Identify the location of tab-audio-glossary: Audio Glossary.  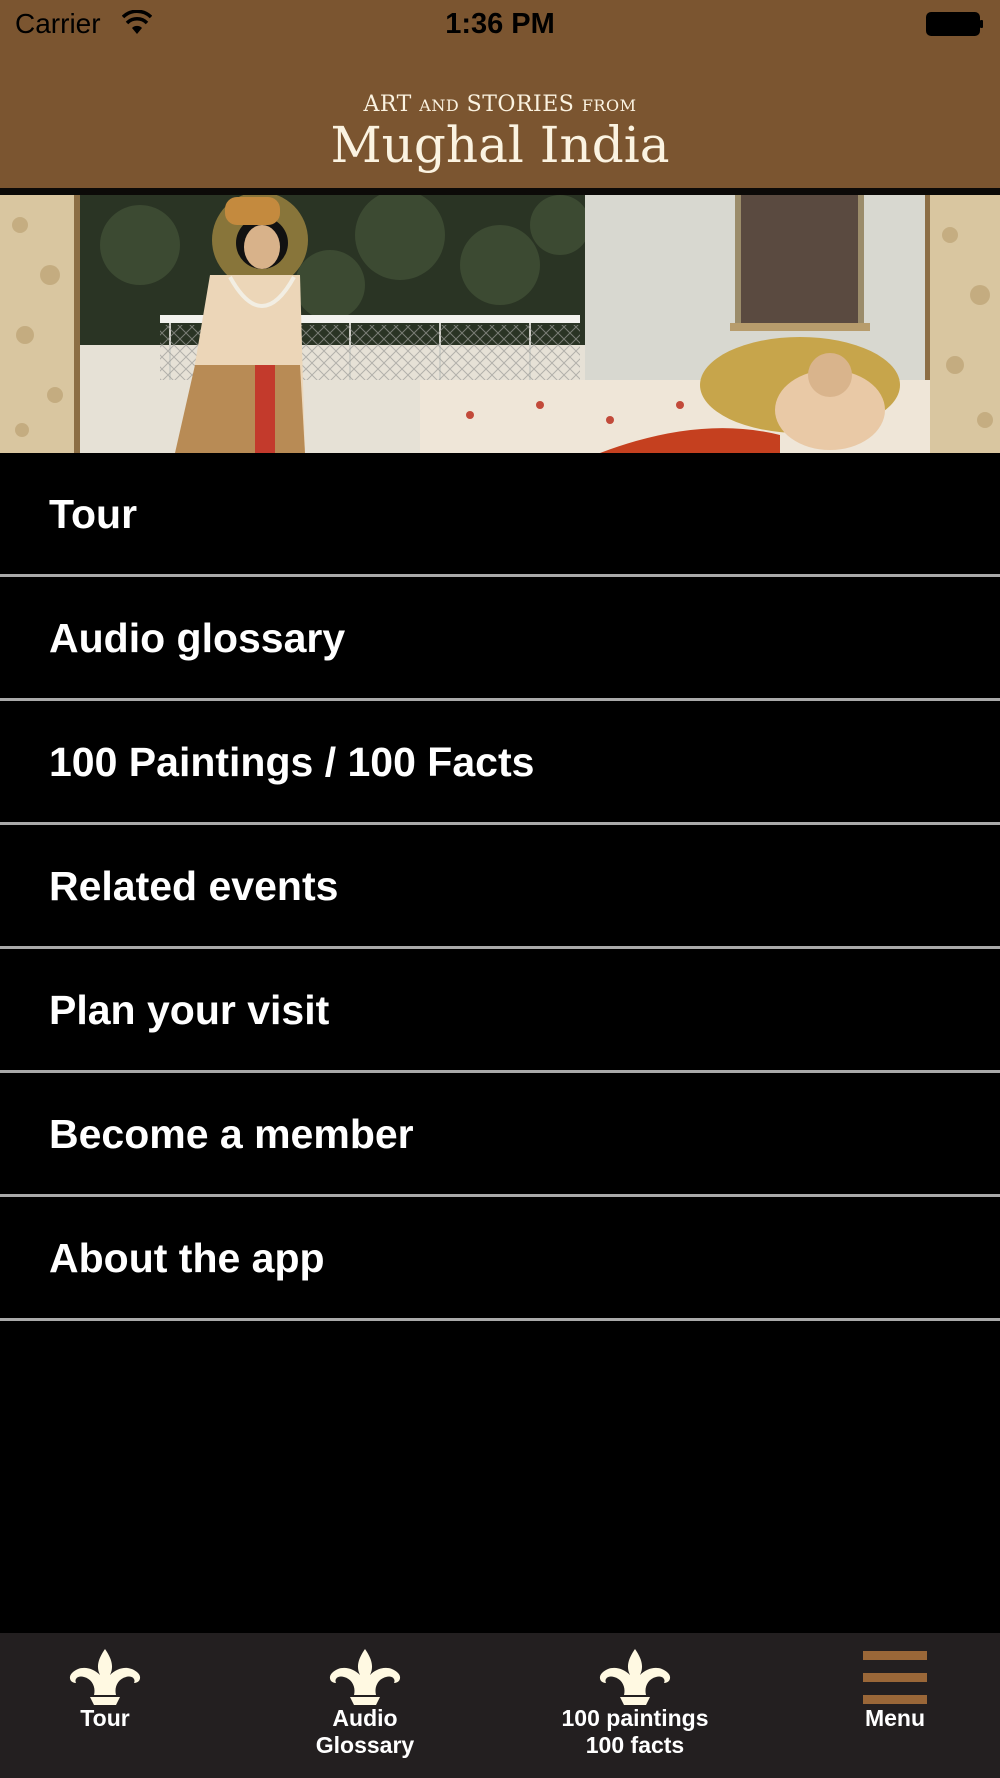
(365, 1705).